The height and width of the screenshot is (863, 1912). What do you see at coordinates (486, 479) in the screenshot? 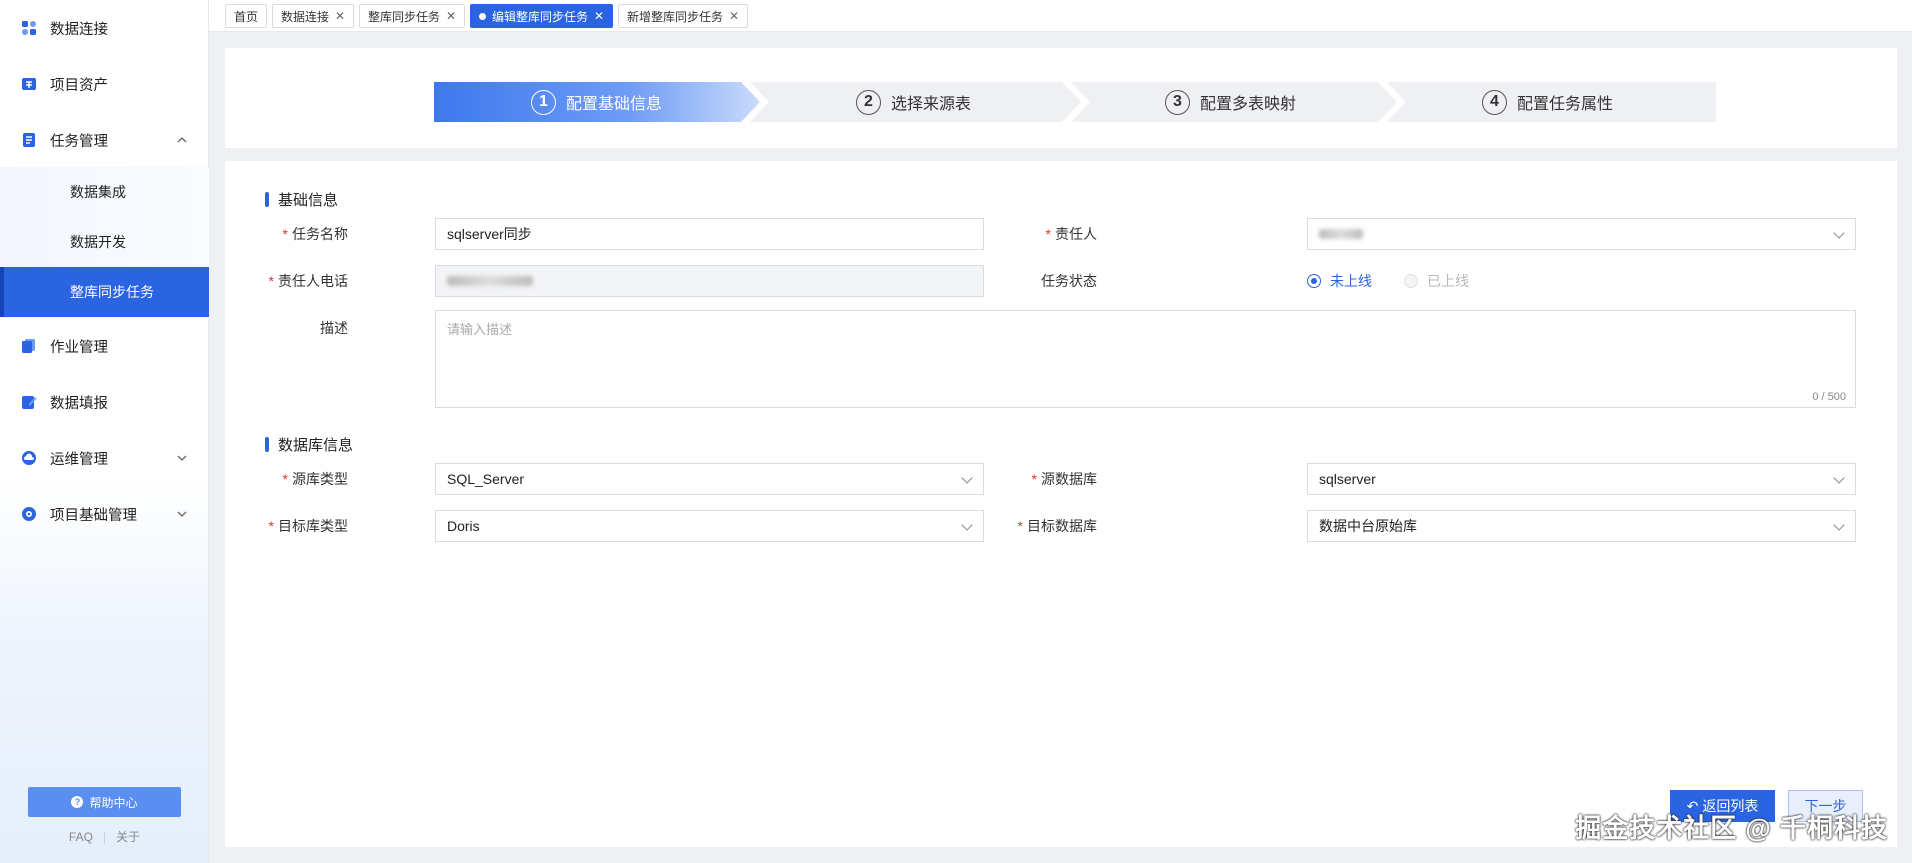
I see `source-type-value: SQL_Server` at bounding box center [486, 479].